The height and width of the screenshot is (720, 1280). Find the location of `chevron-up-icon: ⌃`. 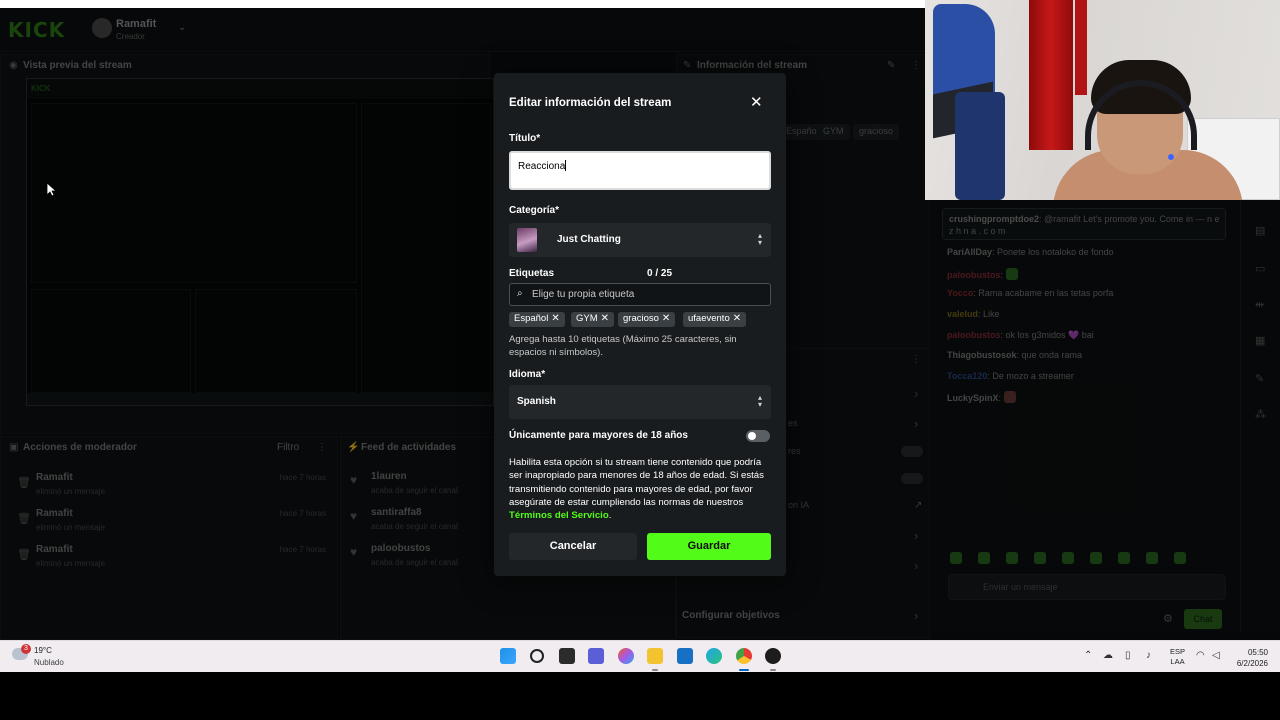

chevron-up-icon: ⌃ is located at coordinates (1088, 655).